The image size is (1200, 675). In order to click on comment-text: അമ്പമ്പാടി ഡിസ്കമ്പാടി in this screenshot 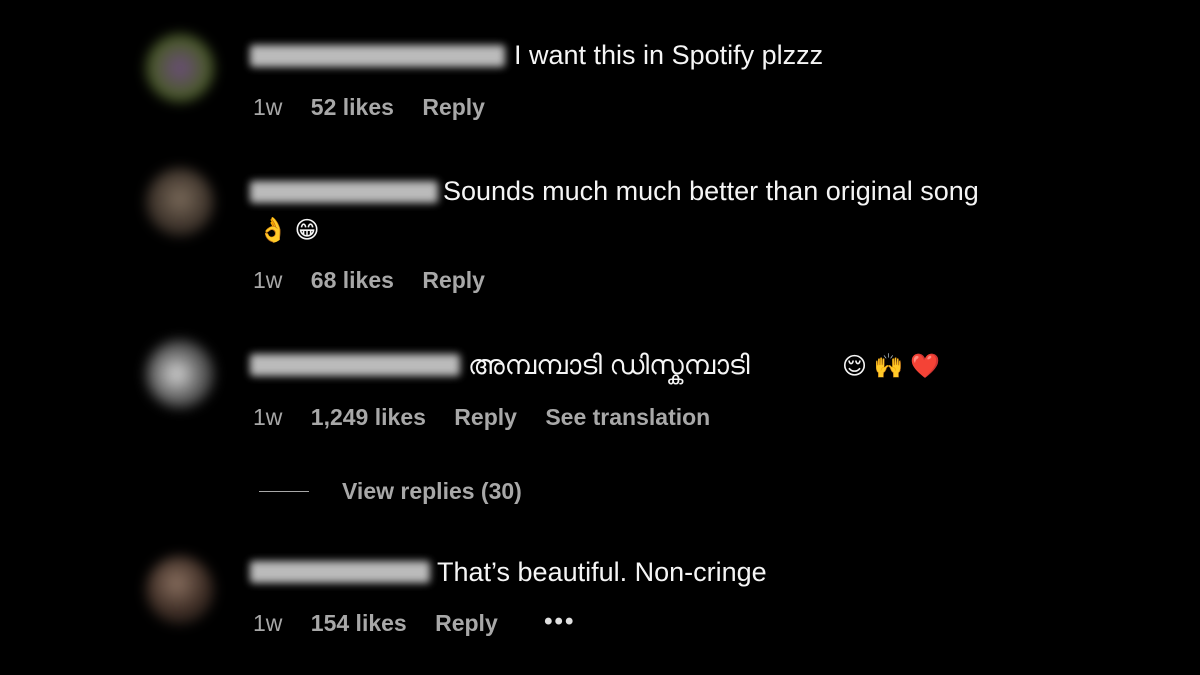, I will do `click(609, 365)`.